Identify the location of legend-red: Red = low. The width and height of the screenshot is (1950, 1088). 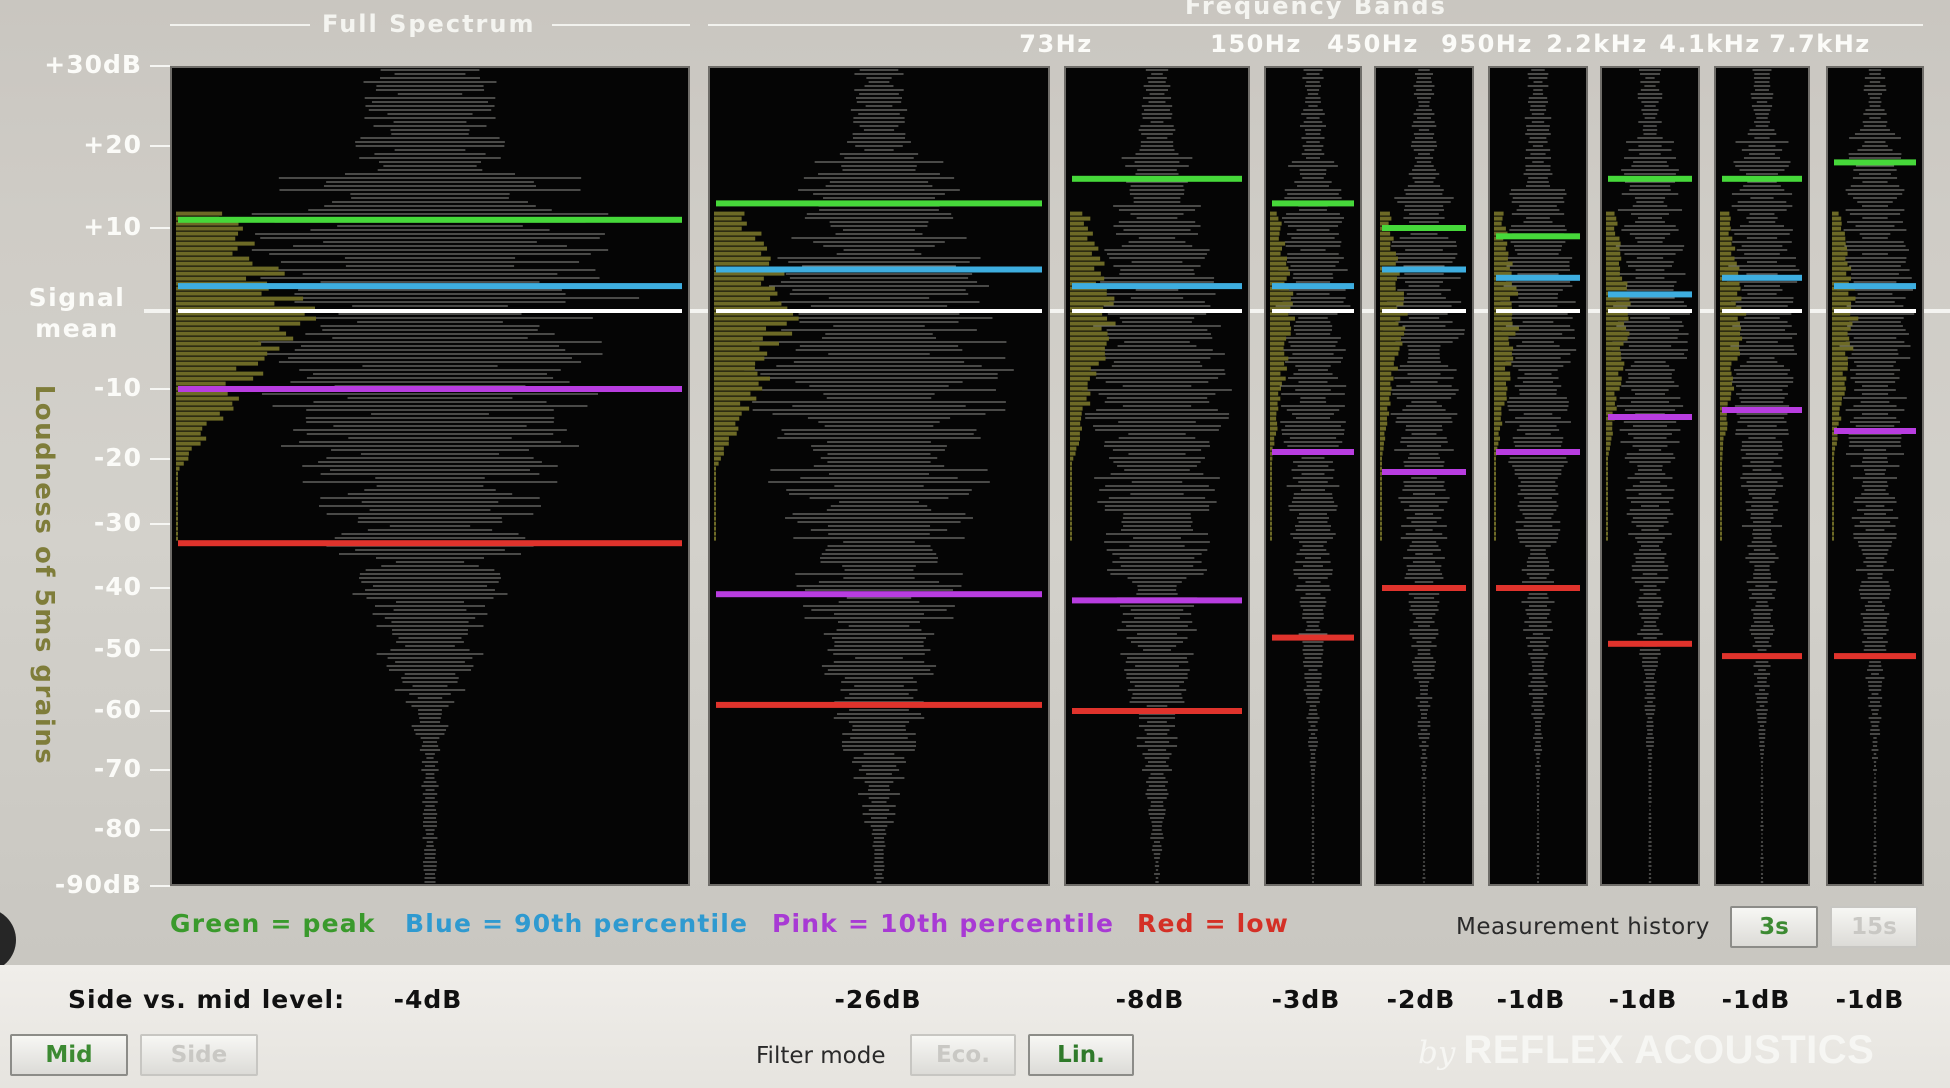
(1213, 923).